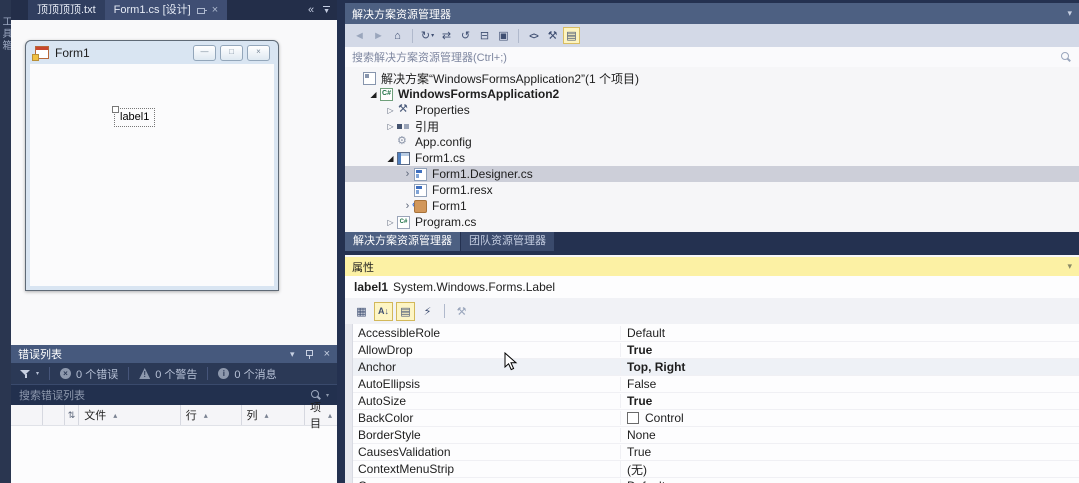  I want to click on property-value: False, so click(849, 384).